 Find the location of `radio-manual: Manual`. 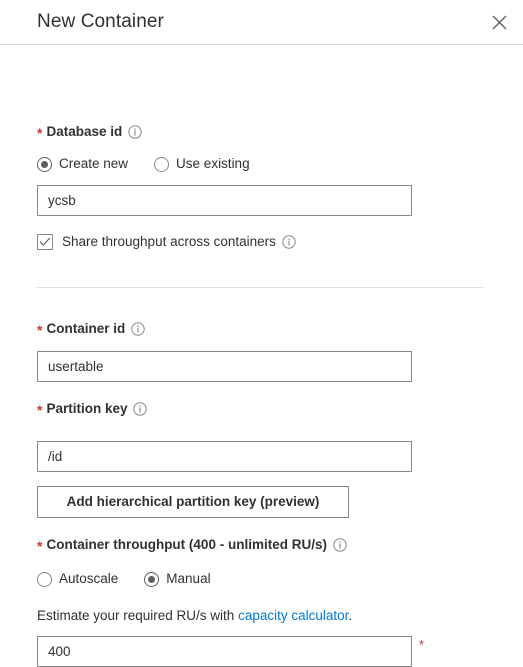

radio-manual: Manual is located at coordinates (177, 579).